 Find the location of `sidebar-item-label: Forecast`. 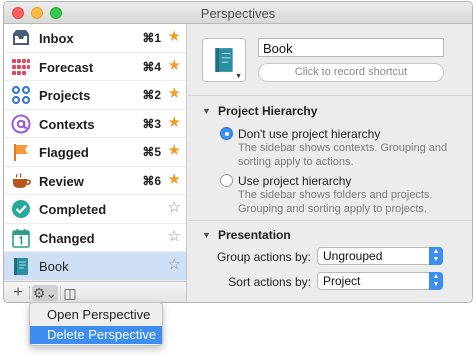

sidebar-item-label: Forecast is located at coordinates (66, 67).